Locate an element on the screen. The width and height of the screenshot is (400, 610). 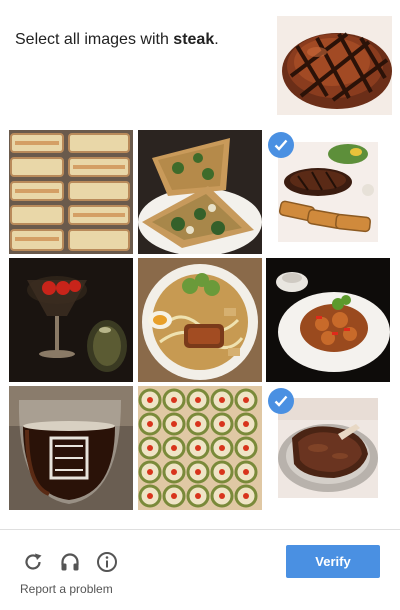
audio-icon is located at coordinates (70, 562).